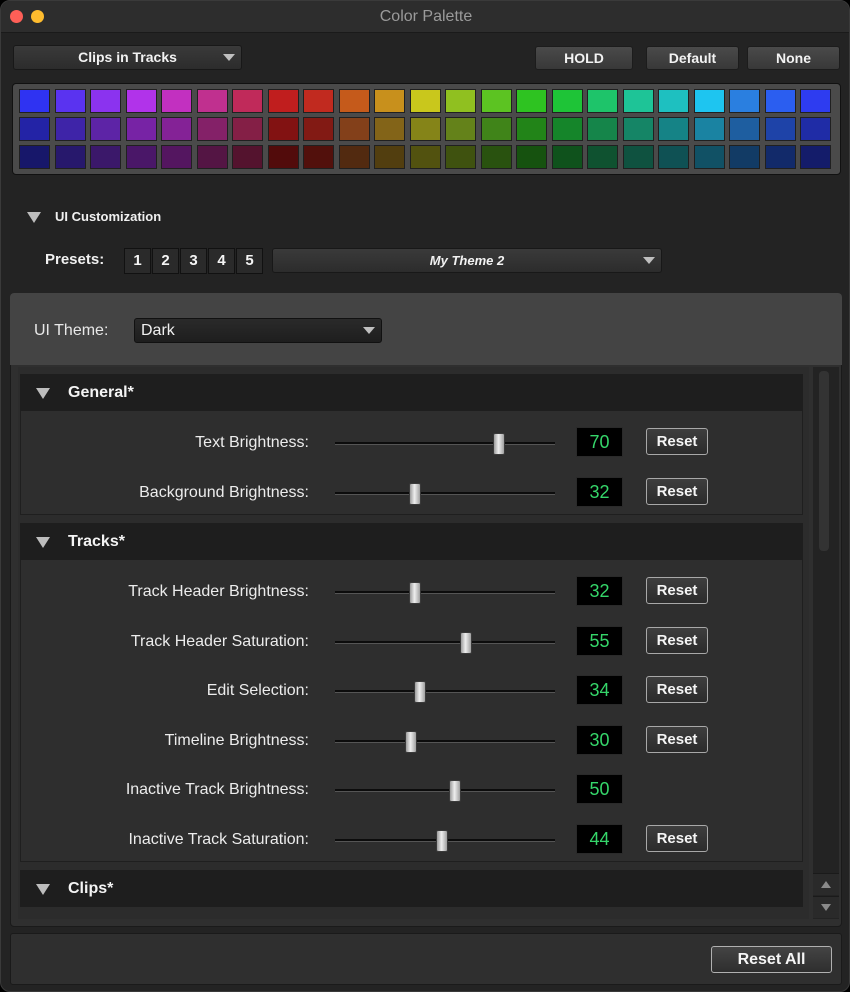  What do you see at coordinates (137, 261) in the screenshot?
I see `preset-button-1: 1` at bounding box center [137, 261].